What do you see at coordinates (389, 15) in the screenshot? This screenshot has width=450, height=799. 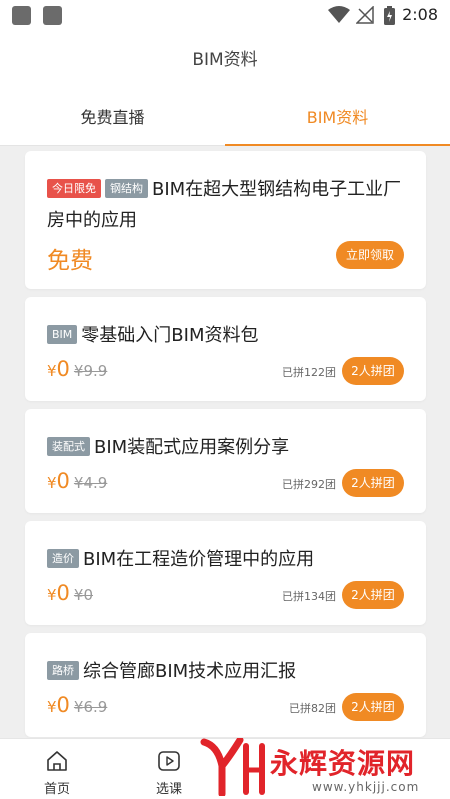 I see `battery-icon` at bounding box center [389, 15].